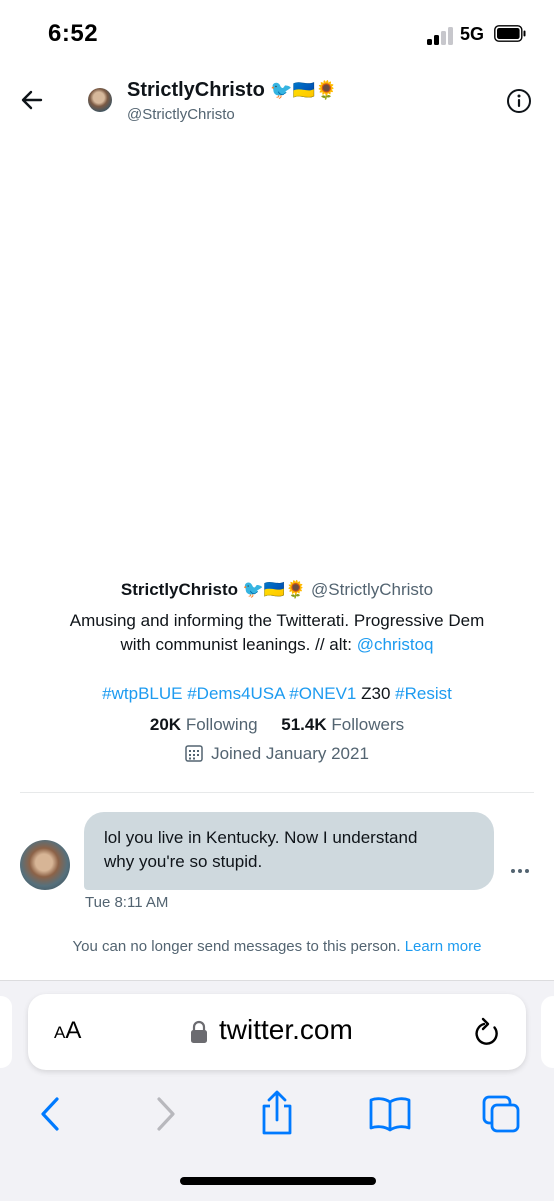 This screenshot has width=554, height=1201. I want to click on joined-date: Joined January 2021, so click(277, 754).